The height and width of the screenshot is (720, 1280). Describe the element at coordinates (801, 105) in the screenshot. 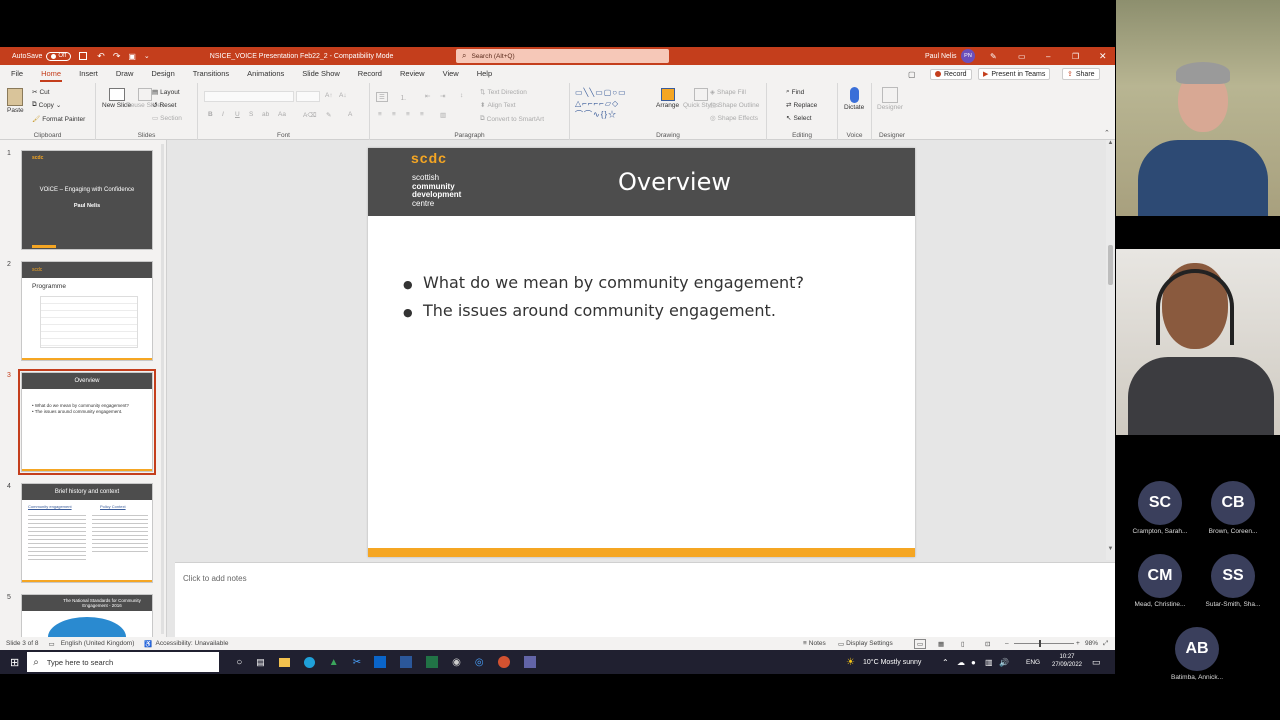

I see `replace-button: ⇄ Replace` at that location.